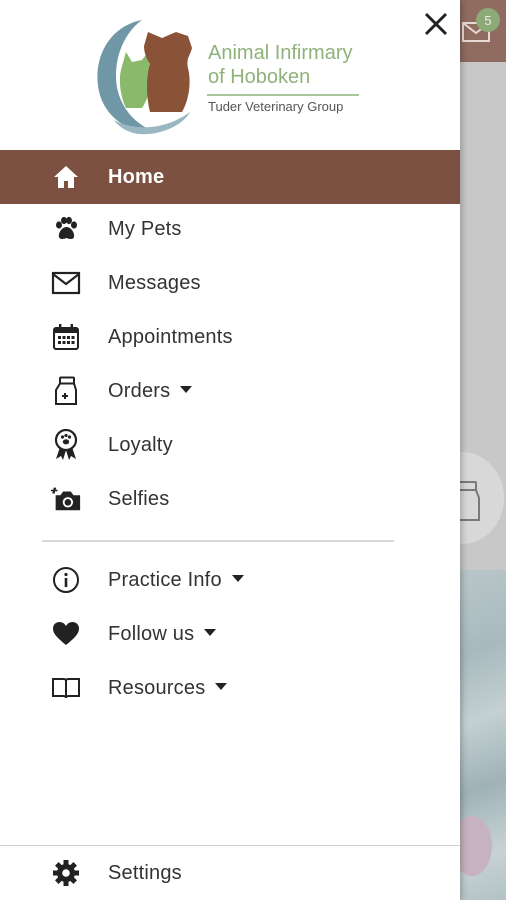 Image resolution: width=506 pixels, height=900 pixels. I want to click on award-ribbon-icon, so click(66, 445).